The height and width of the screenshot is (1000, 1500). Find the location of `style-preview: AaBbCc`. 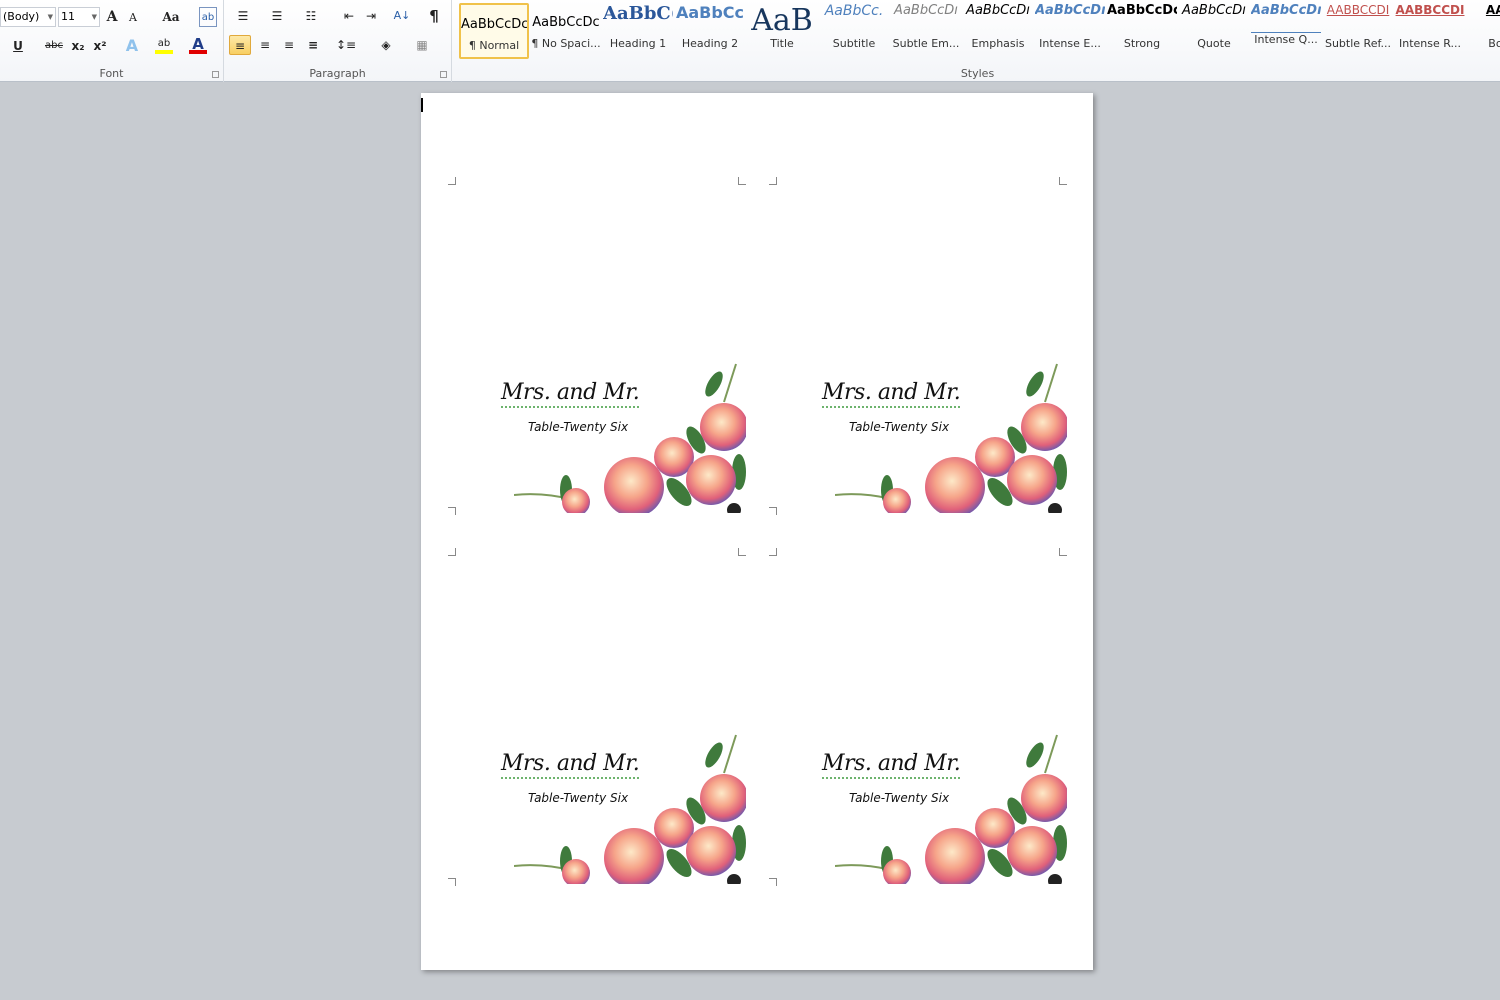

style-preview: AaBbCc is located at coordinates (710, 12).